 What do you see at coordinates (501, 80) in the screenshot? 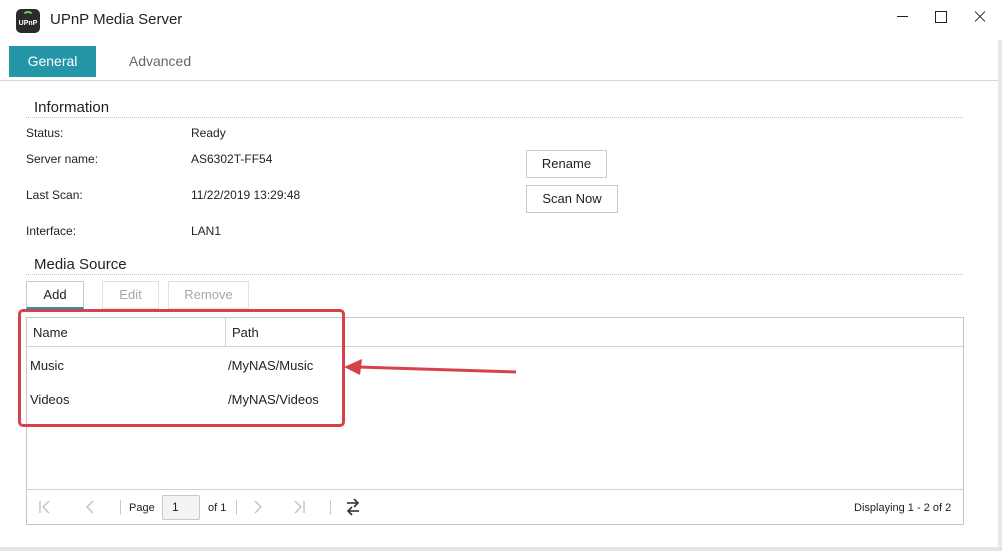
I see `tab-divider` at bounding box center [501, 80].